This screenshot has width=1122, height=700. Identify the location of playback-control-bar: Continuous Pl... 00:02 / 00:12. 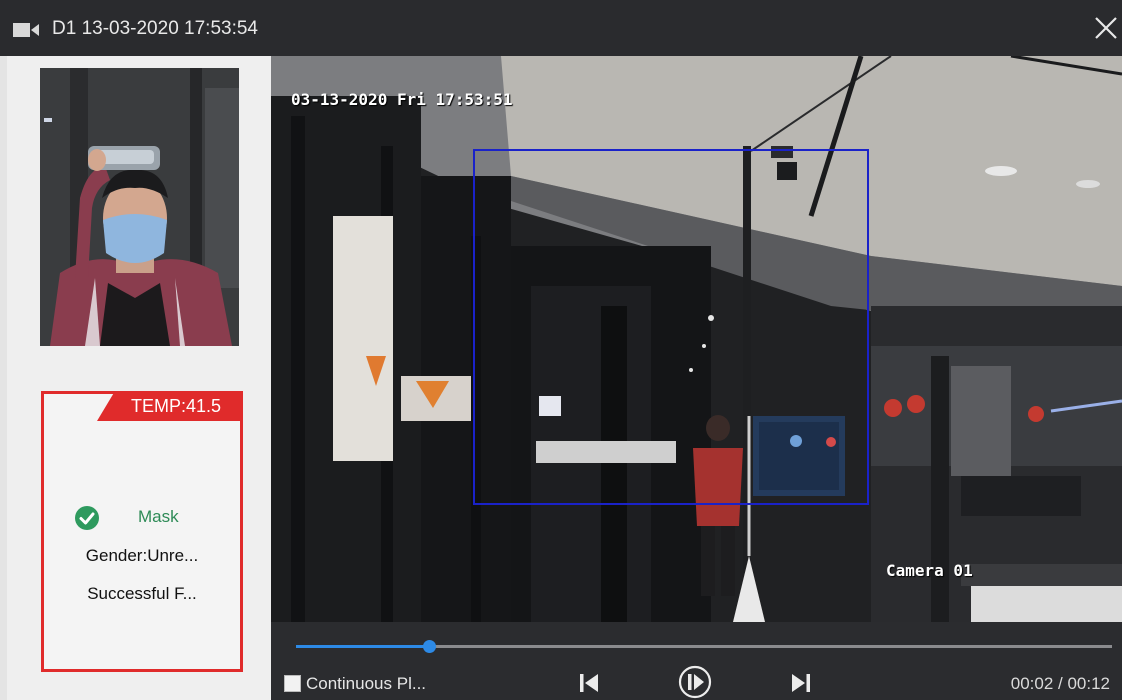
(696, 661).